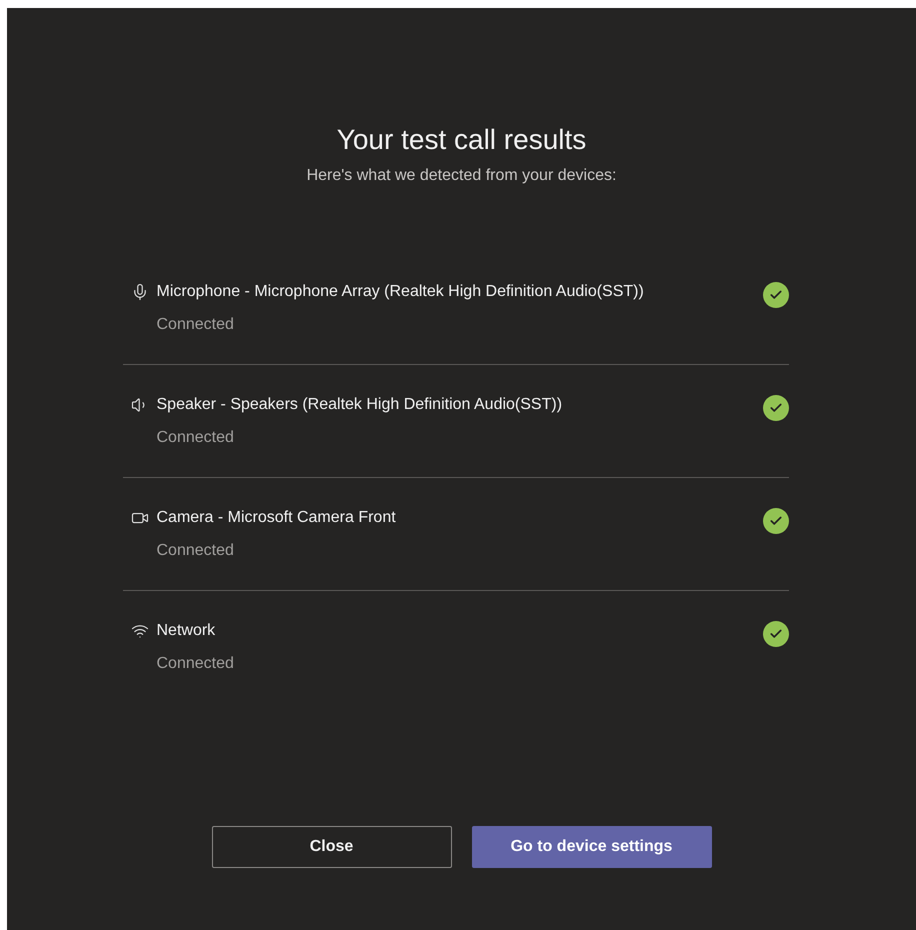 This screenshot has height=930, width=916. Describe the element at coordinates (461, 176) in the screenshot. I see `dialog-subtitle: Here's what we detected from your devices:` at that location.